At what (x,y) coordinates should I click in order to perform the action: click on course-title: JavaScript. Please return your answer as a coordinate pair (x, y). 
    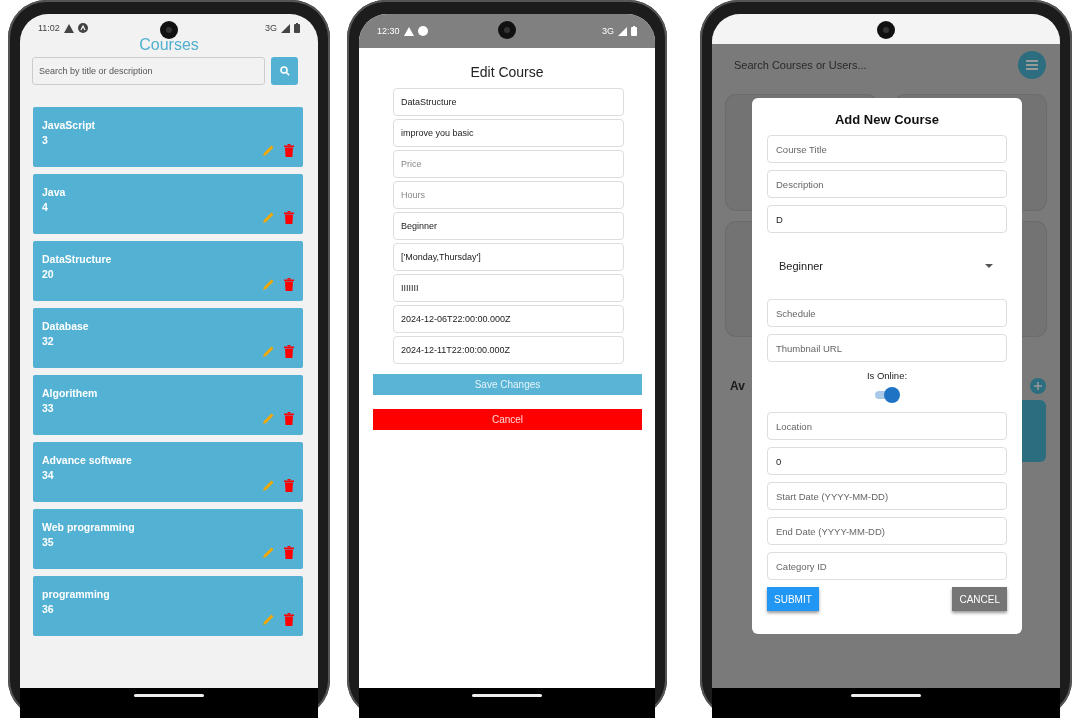
    Looking at the image, I should click on (69, 125).